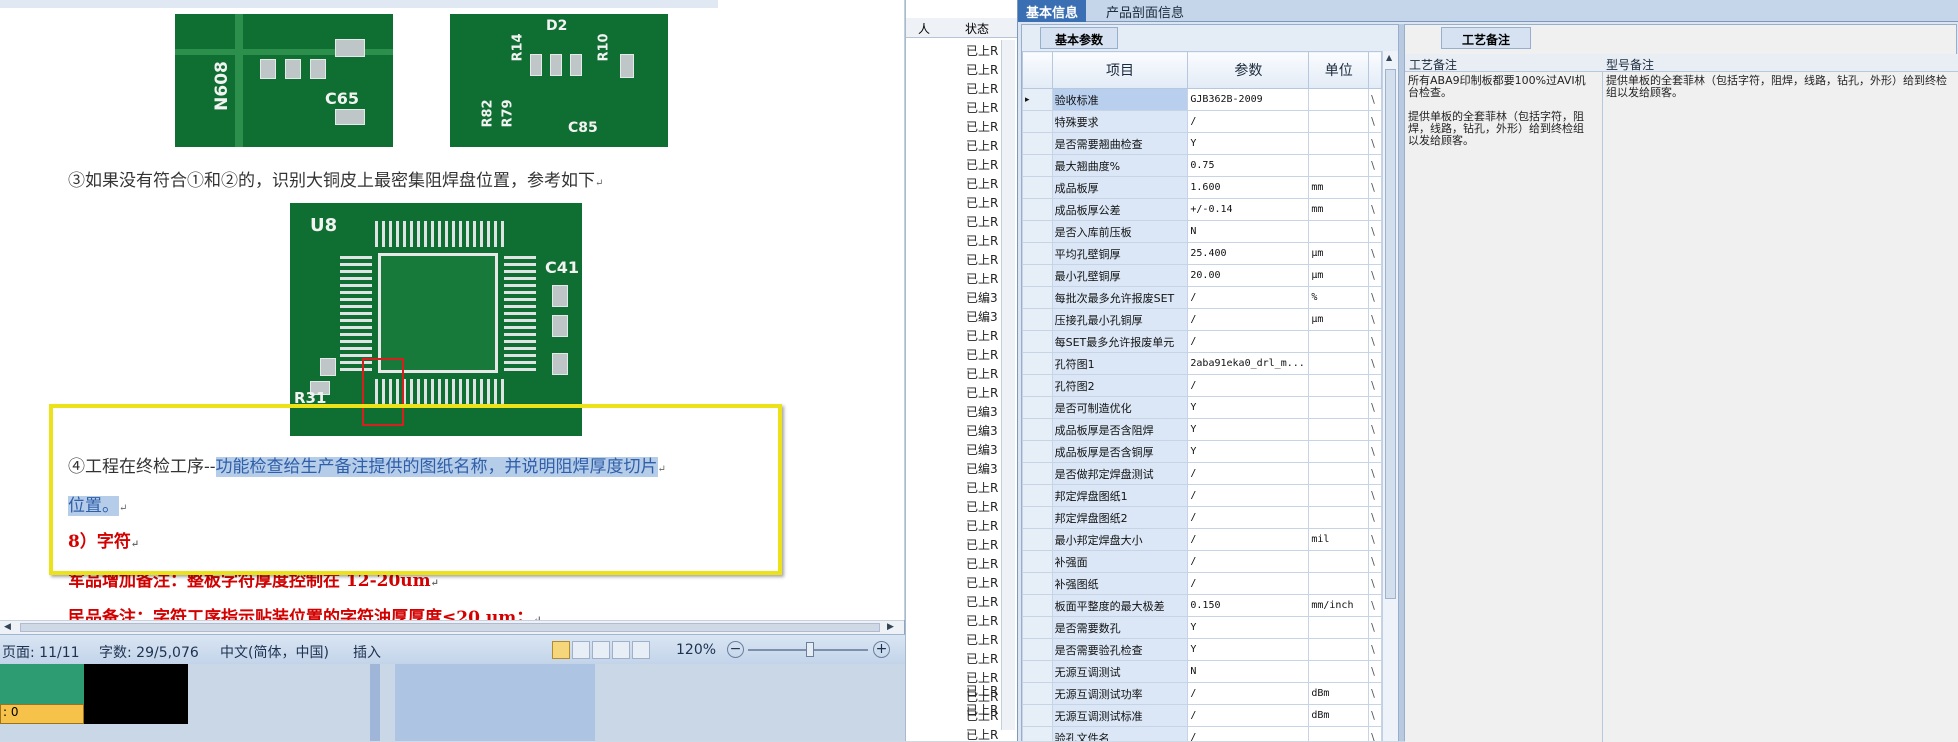 This screenshot has width=1958, height=742. I want to click on param-row: 无源互调测试标准 / dBm \, so click(1202, 715).